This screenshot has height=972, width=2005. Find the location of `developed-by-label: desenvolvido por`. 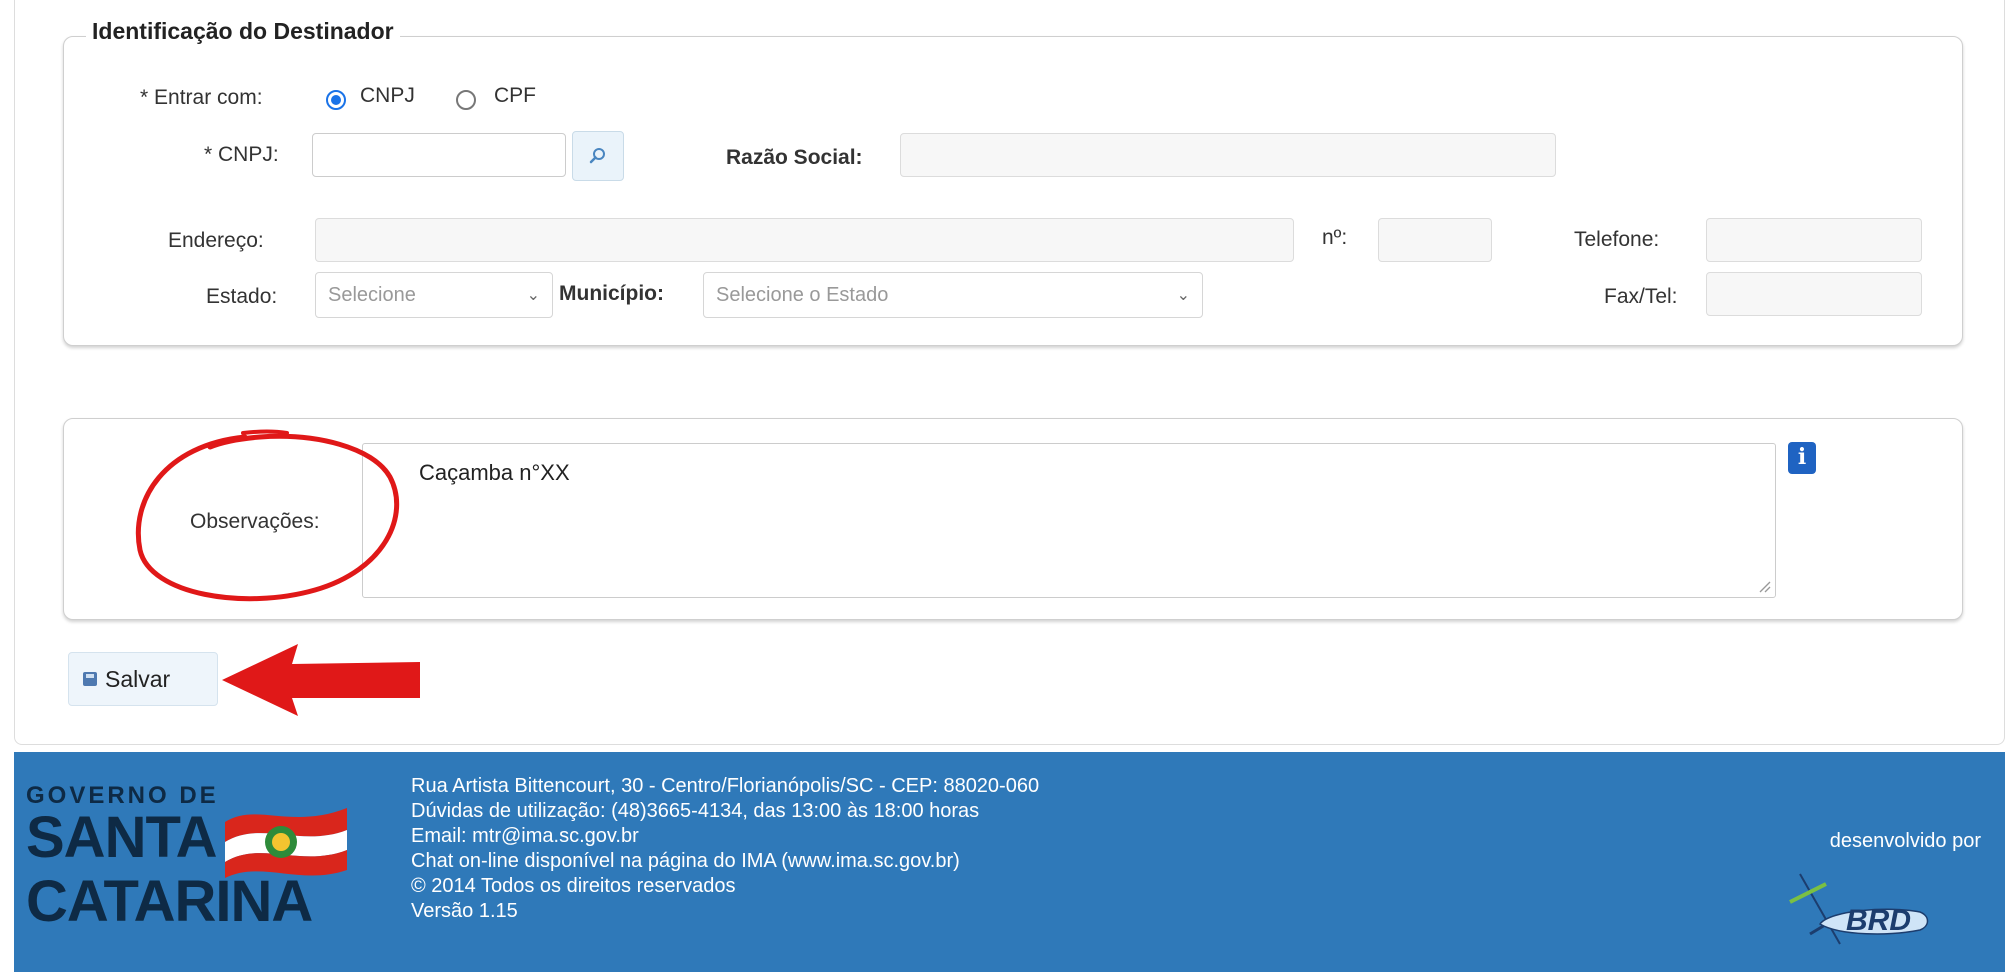

developed-by-label: desenvolvido por is located at coordinates (1905, 841).